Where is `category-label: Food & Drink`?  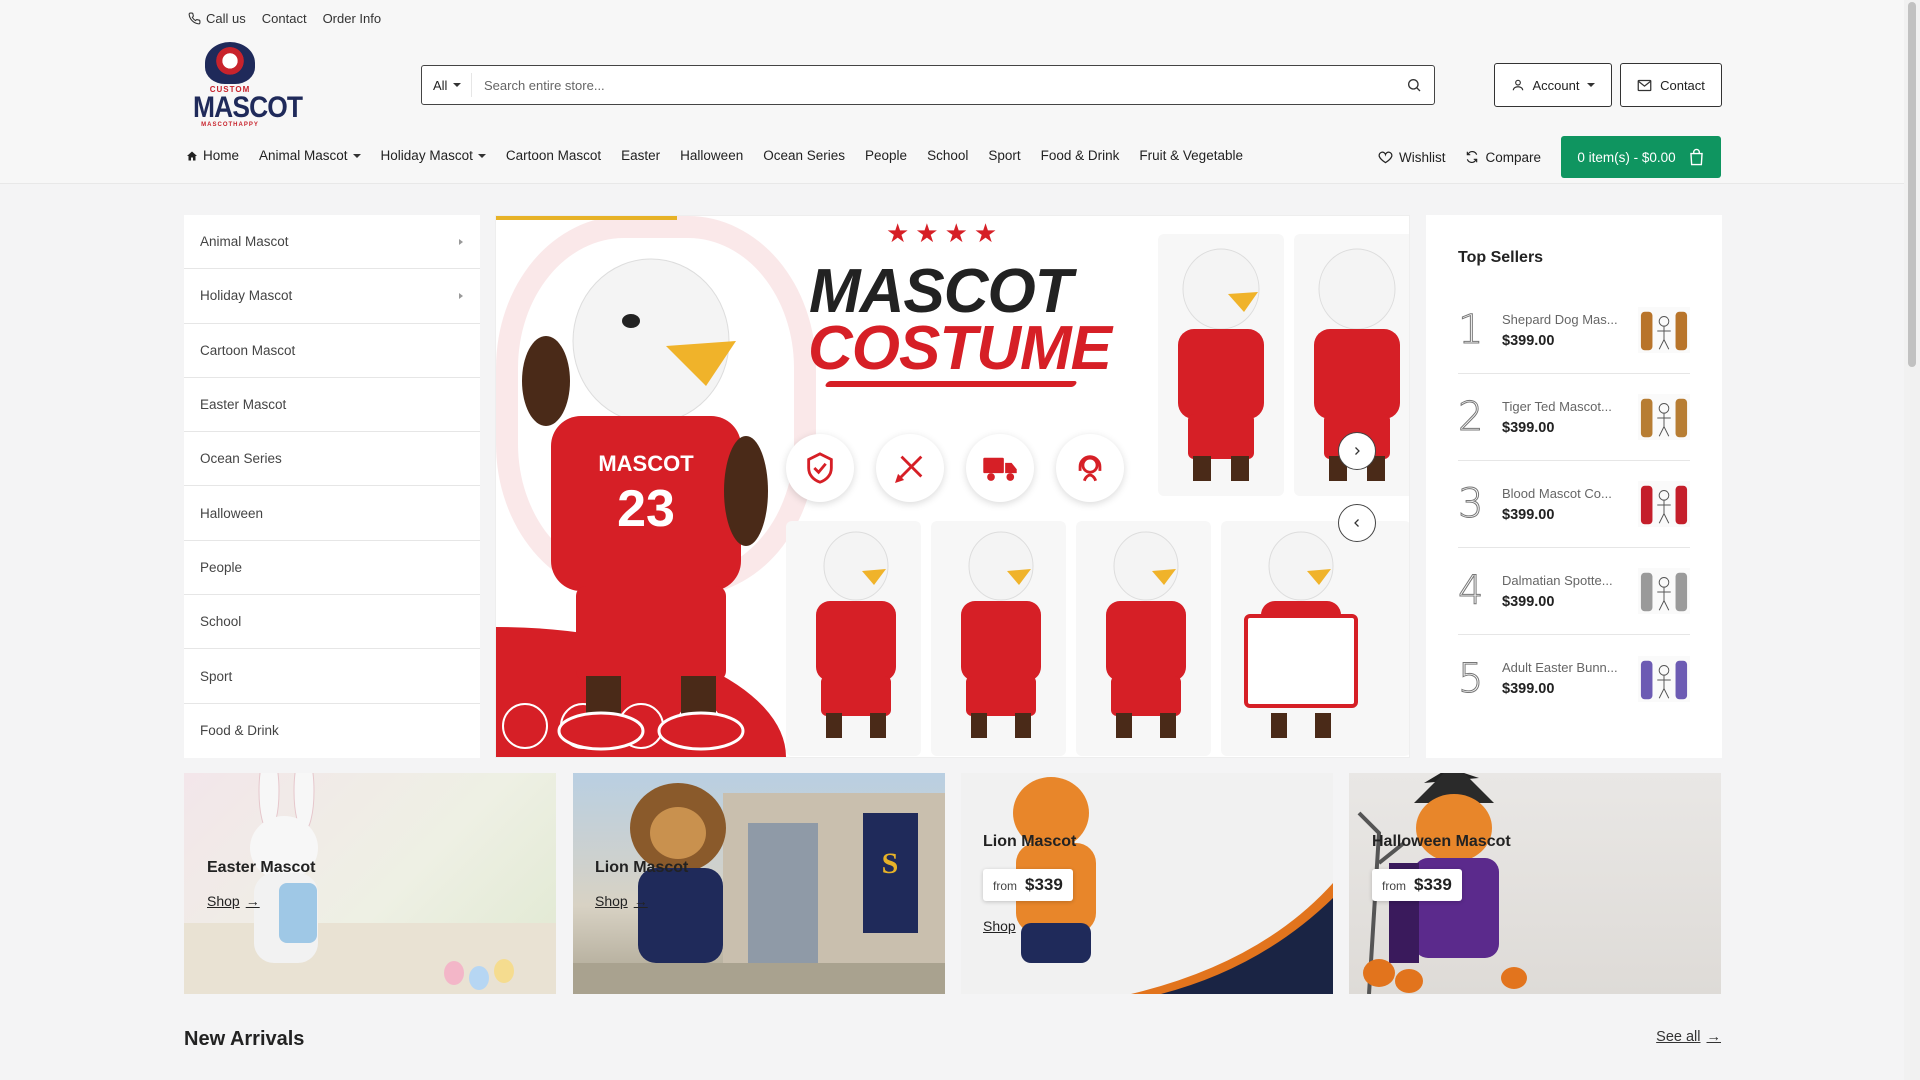
category-label: Food & Drink is located at coordinates (239, 731).